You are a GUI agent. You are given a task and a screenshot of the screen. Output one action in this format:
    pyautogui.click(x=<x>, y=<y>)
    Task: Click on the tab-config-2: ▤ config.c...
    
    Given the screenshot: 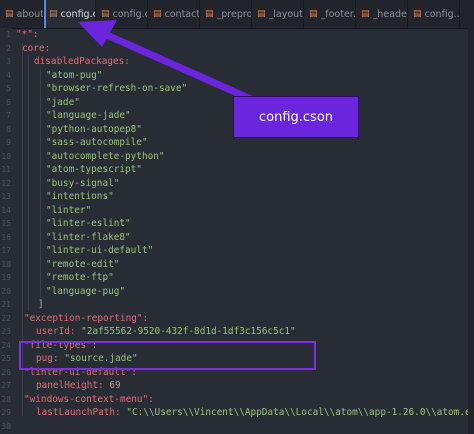 What is the action you would take?
    pyautogui.click(x=122, y=14)
    